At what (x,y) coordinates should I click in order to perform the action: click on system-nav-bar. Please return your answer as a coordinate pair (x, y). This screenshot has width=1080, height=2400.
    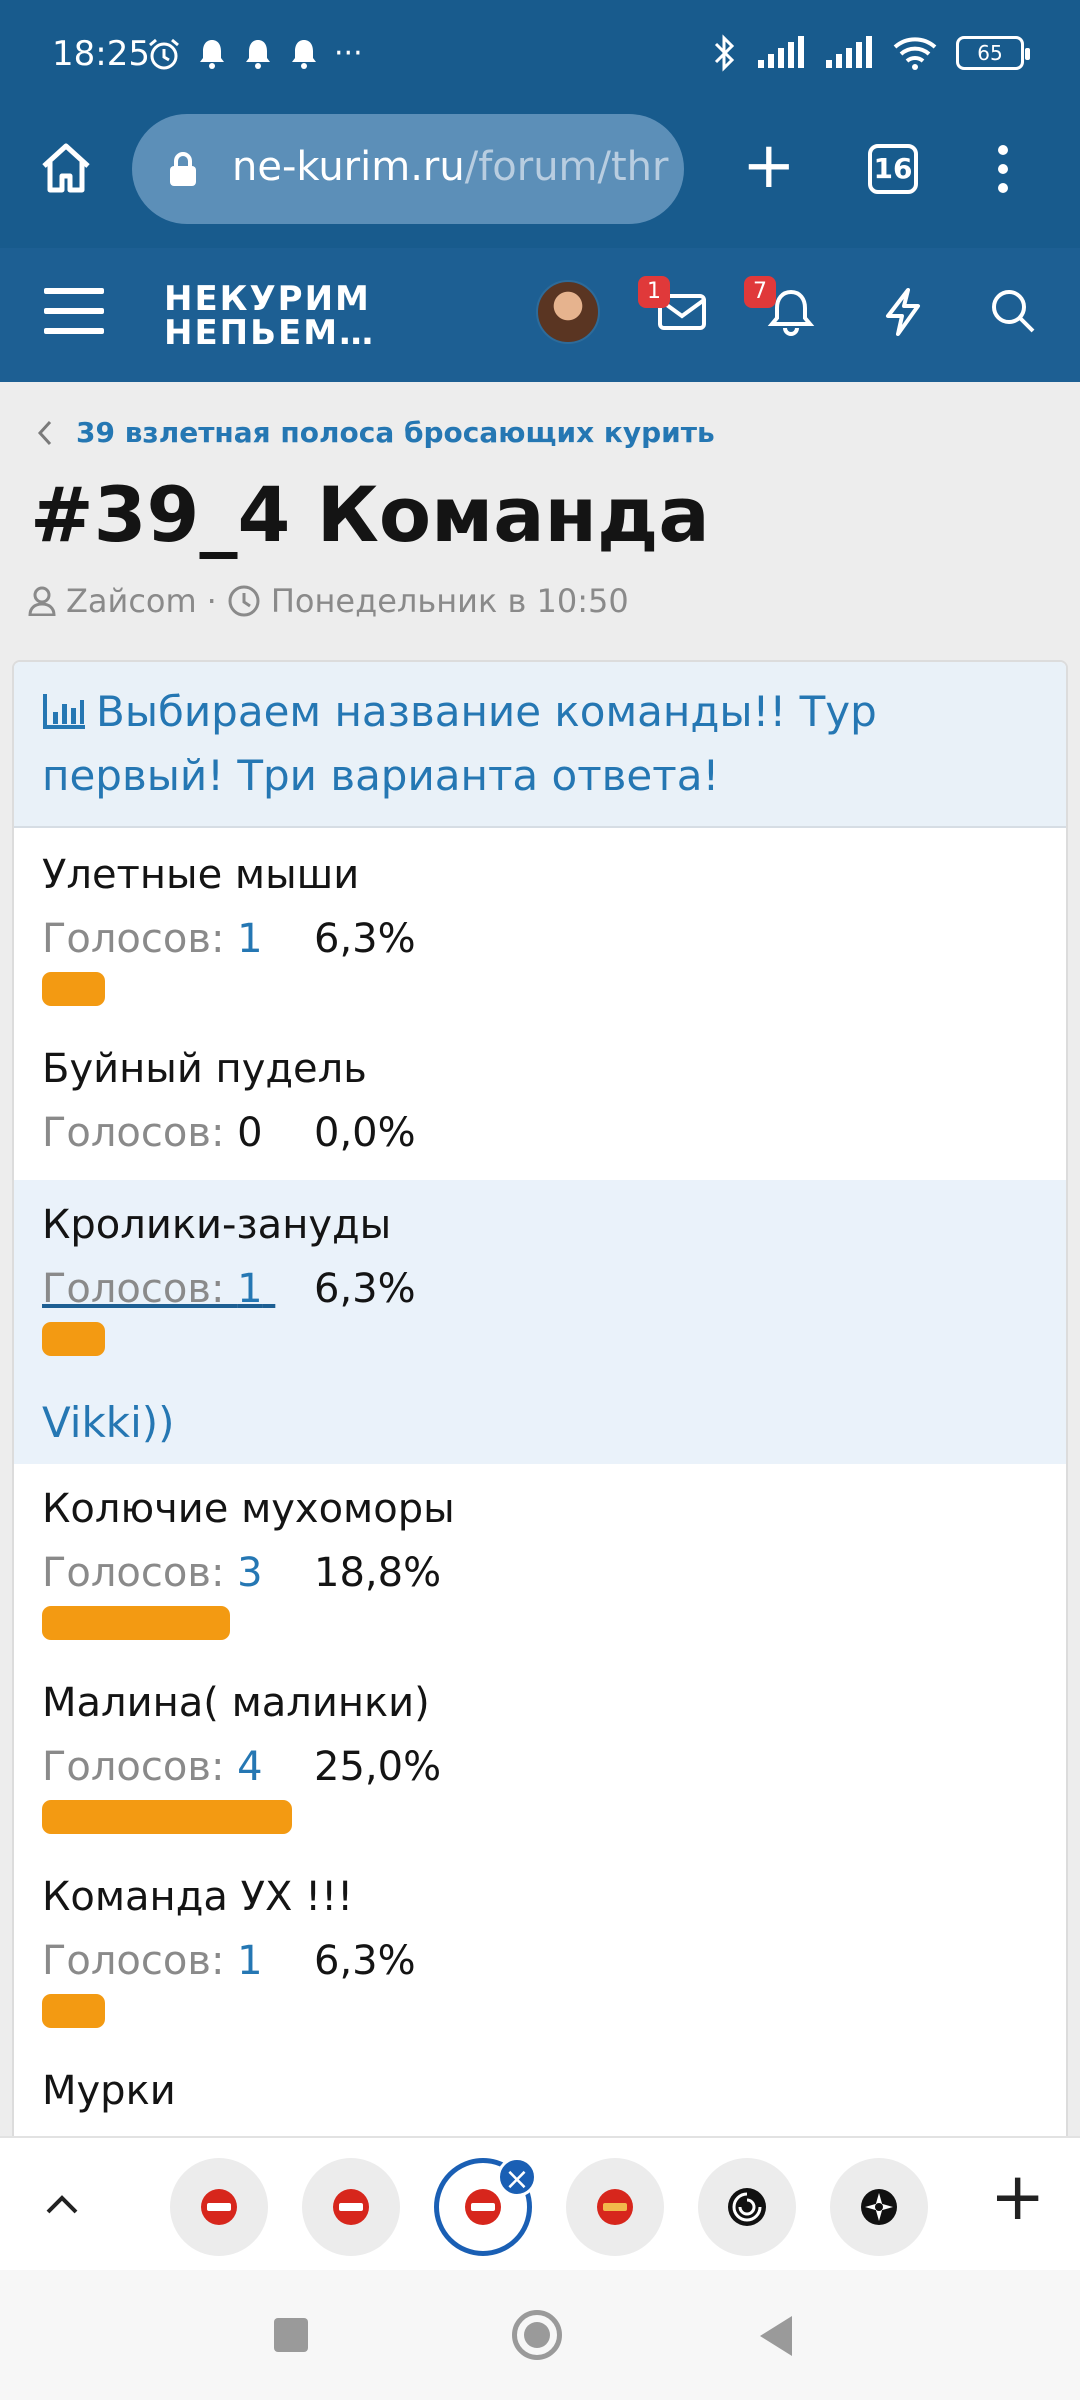
    Looking at the image, I should click on (540, 2335).